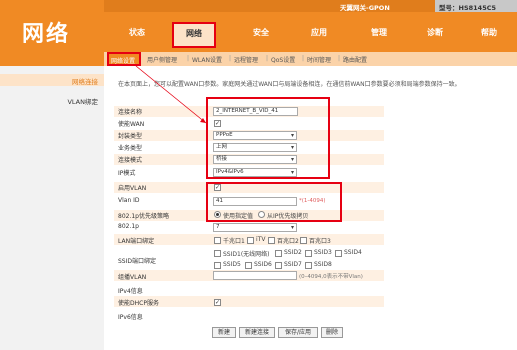 The image size is (517, 350). What do you see at coordinates (171, 94) in the screenshot?
I see `annotation-arrow` at bounding box center [171, 94].